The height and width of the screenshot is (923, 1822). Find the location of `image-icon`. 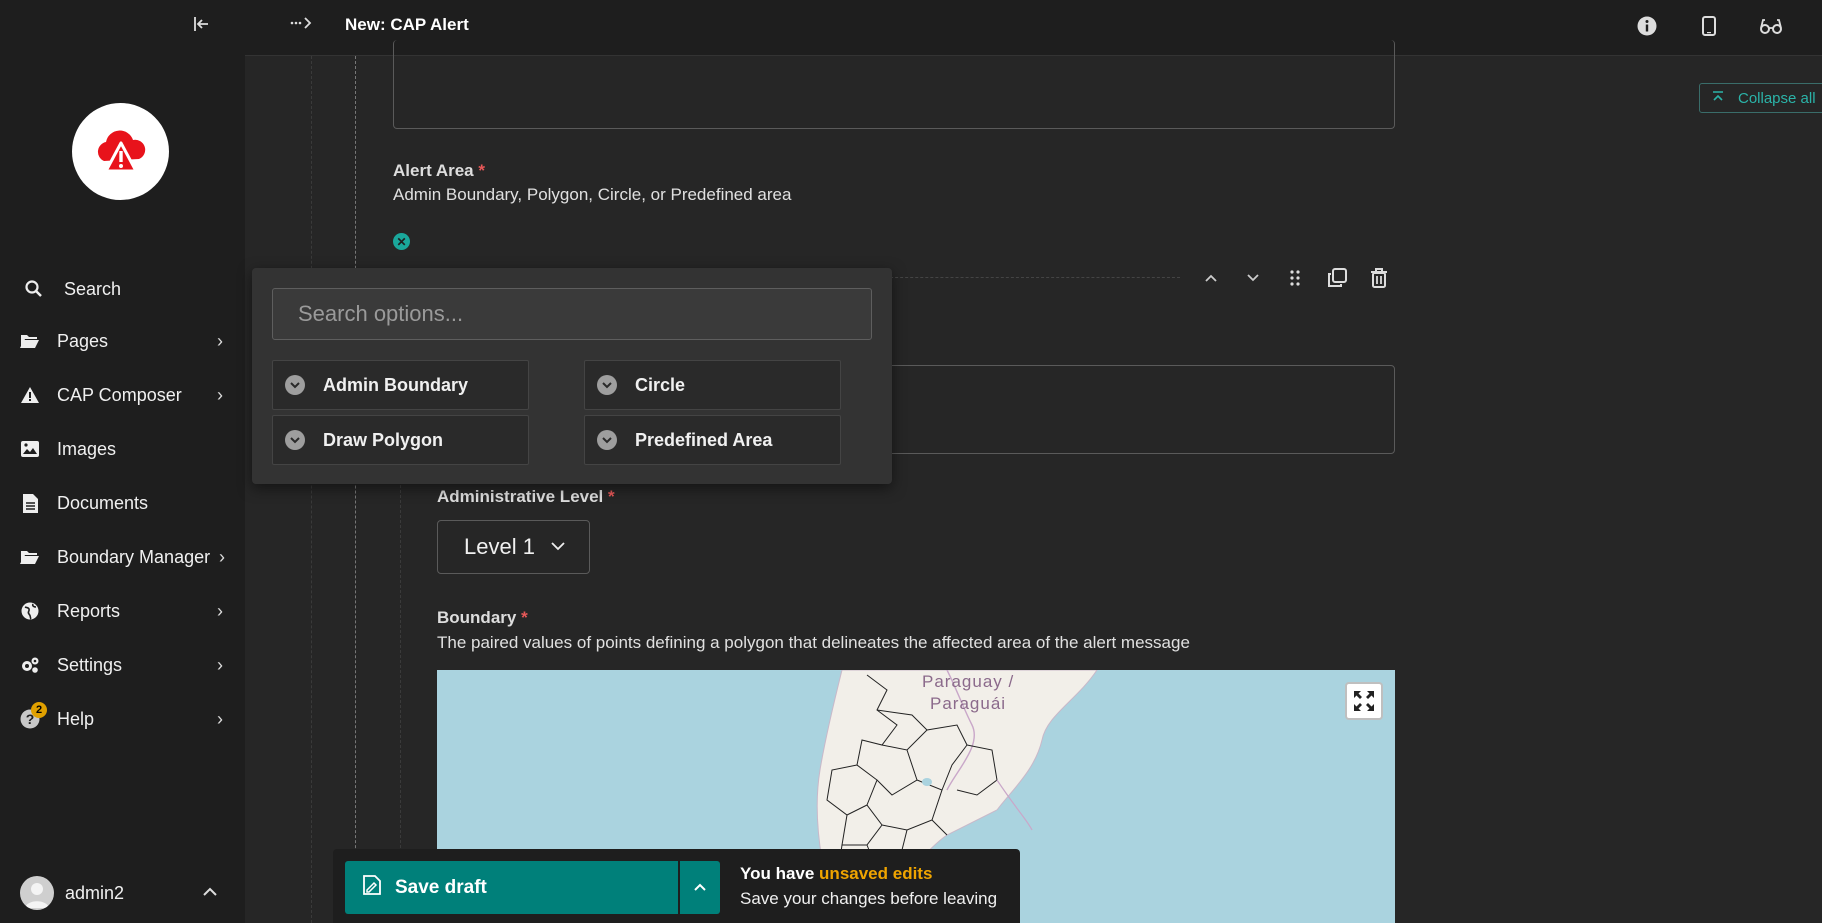

image-icon is located at coordinates (30, 449).